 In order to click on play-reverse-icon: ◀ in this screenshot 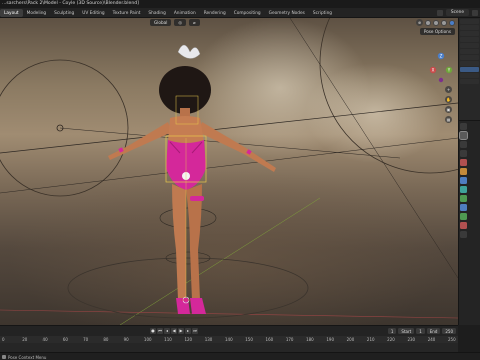, I will do `click(174, 331)`.